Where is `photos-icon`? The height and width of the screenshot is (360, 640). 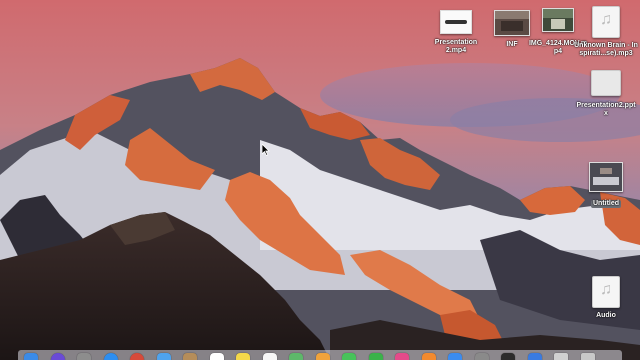 photos-icon is located at coordinates (322, 356).